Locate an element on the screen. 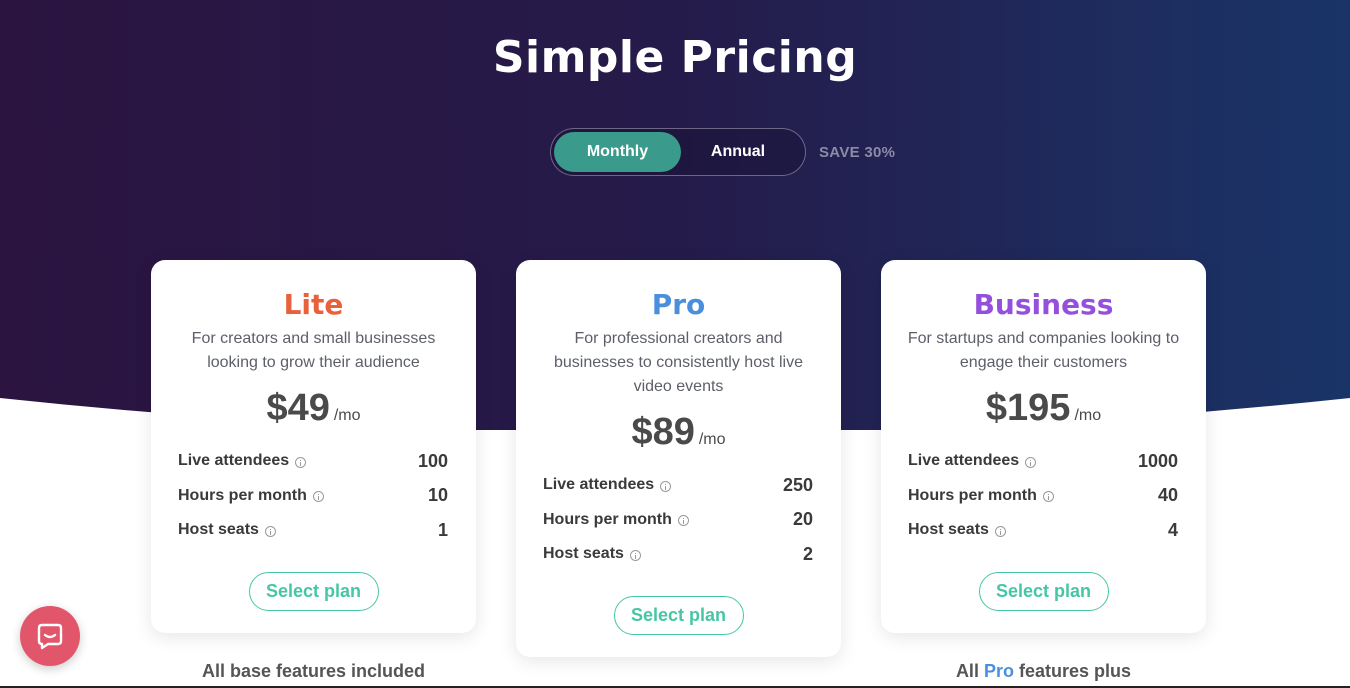 Image resolution: width=1350 pixels, height=688 pixels. feature-row: Hours per month 20 is located at coordinates (678, 520).